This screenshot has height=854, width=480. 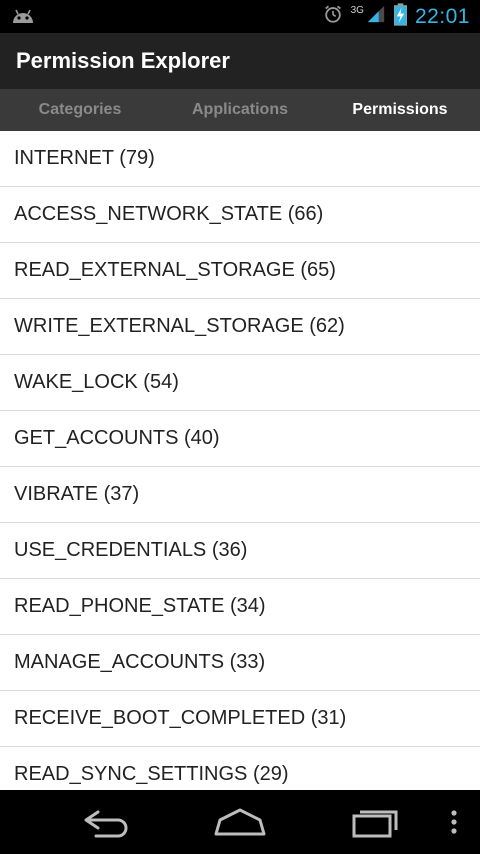 I want to click on android-icon, so click(x=23, y=16).